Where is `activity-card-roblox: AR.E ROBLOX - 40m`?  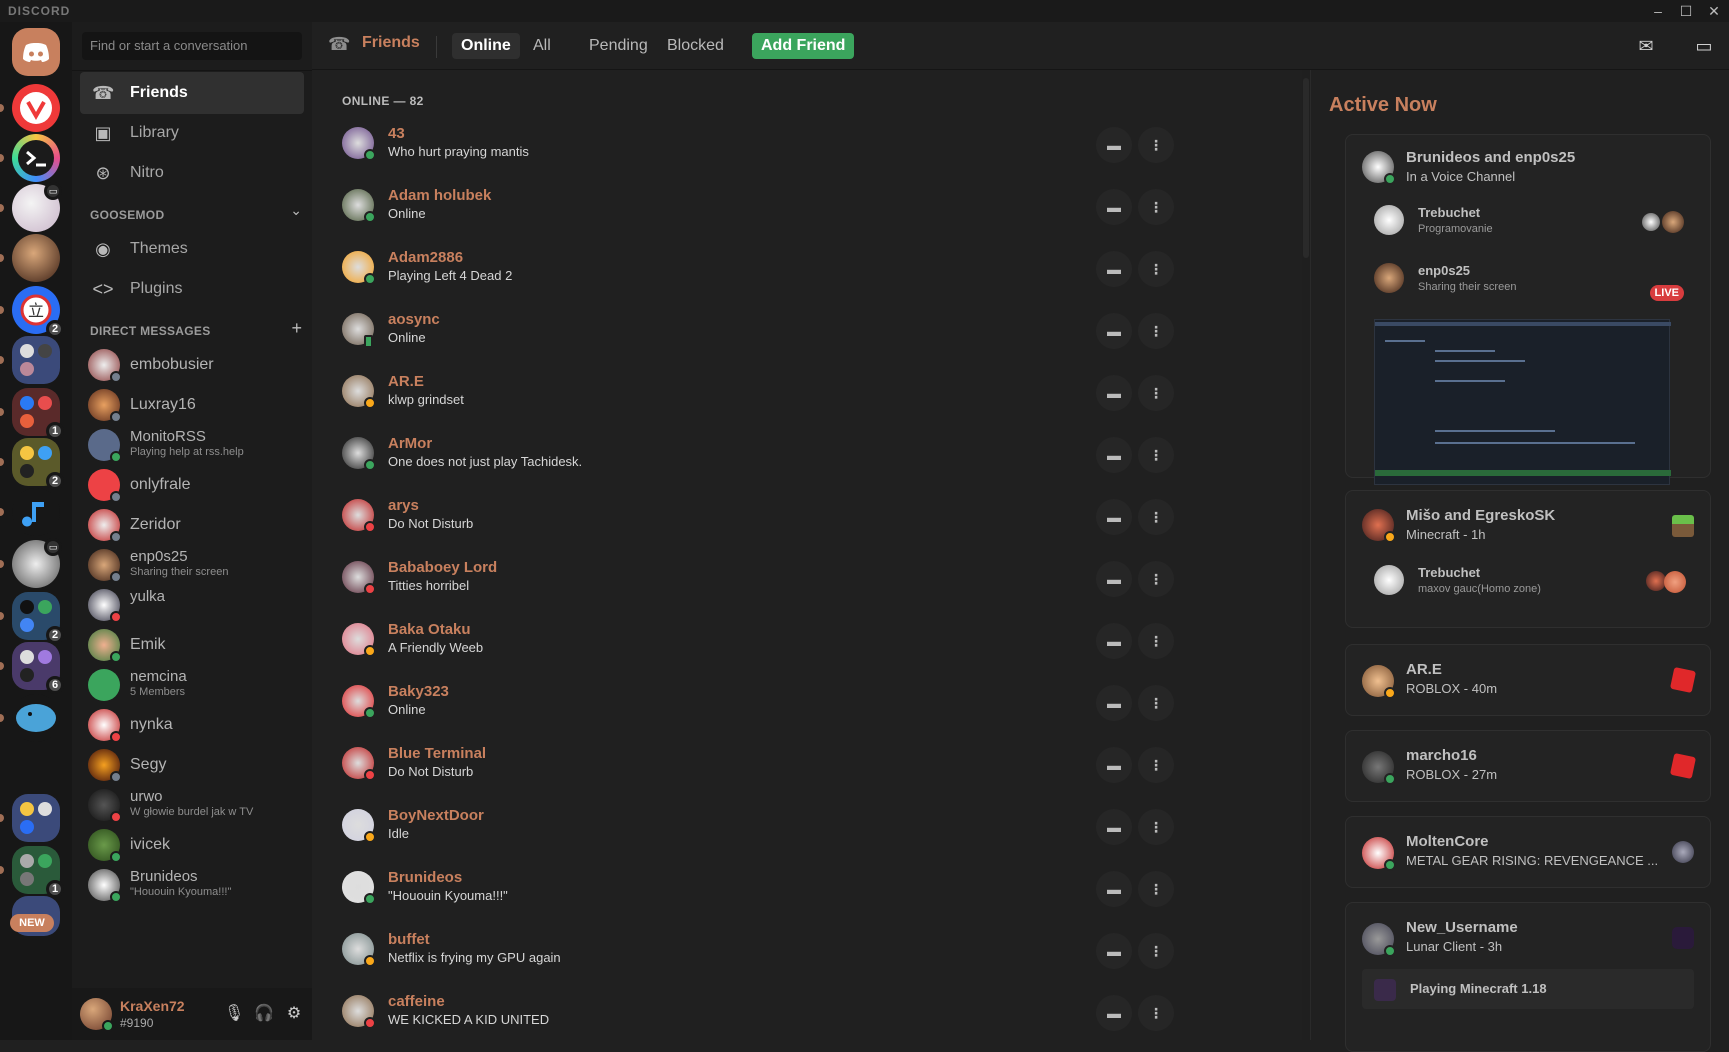 activity-card-roblox: AR.E ROBLOX - 40m is located at coordinates (1528, 680).